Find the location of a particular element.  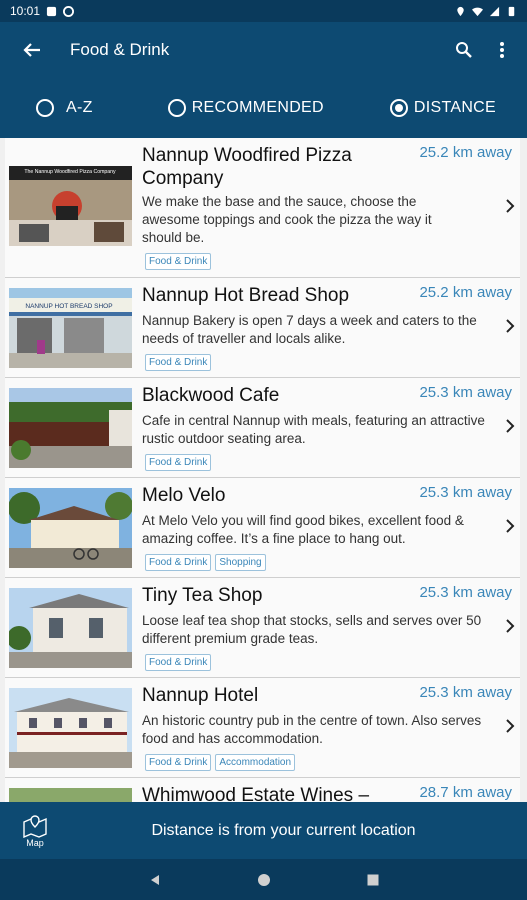

listing-tags: Food & Drink Accommodation is located at coordinates (220, 762).